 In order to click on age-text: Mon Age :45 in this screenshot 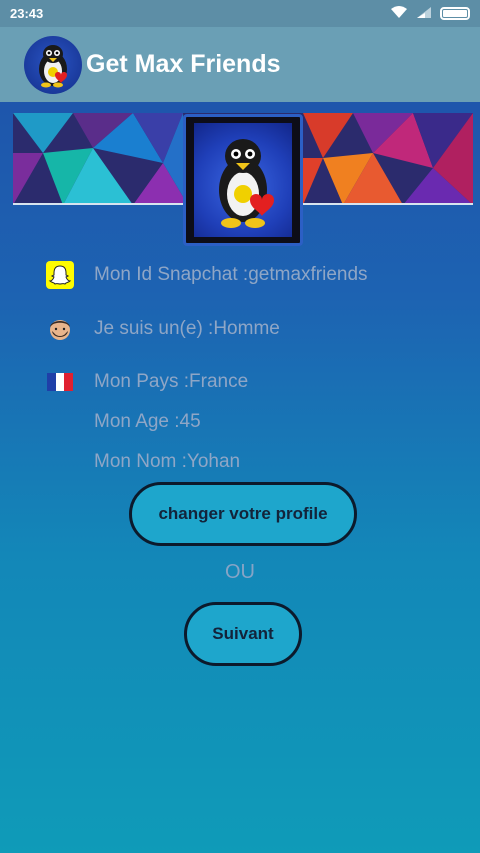, I will do `click(147, 421)`.